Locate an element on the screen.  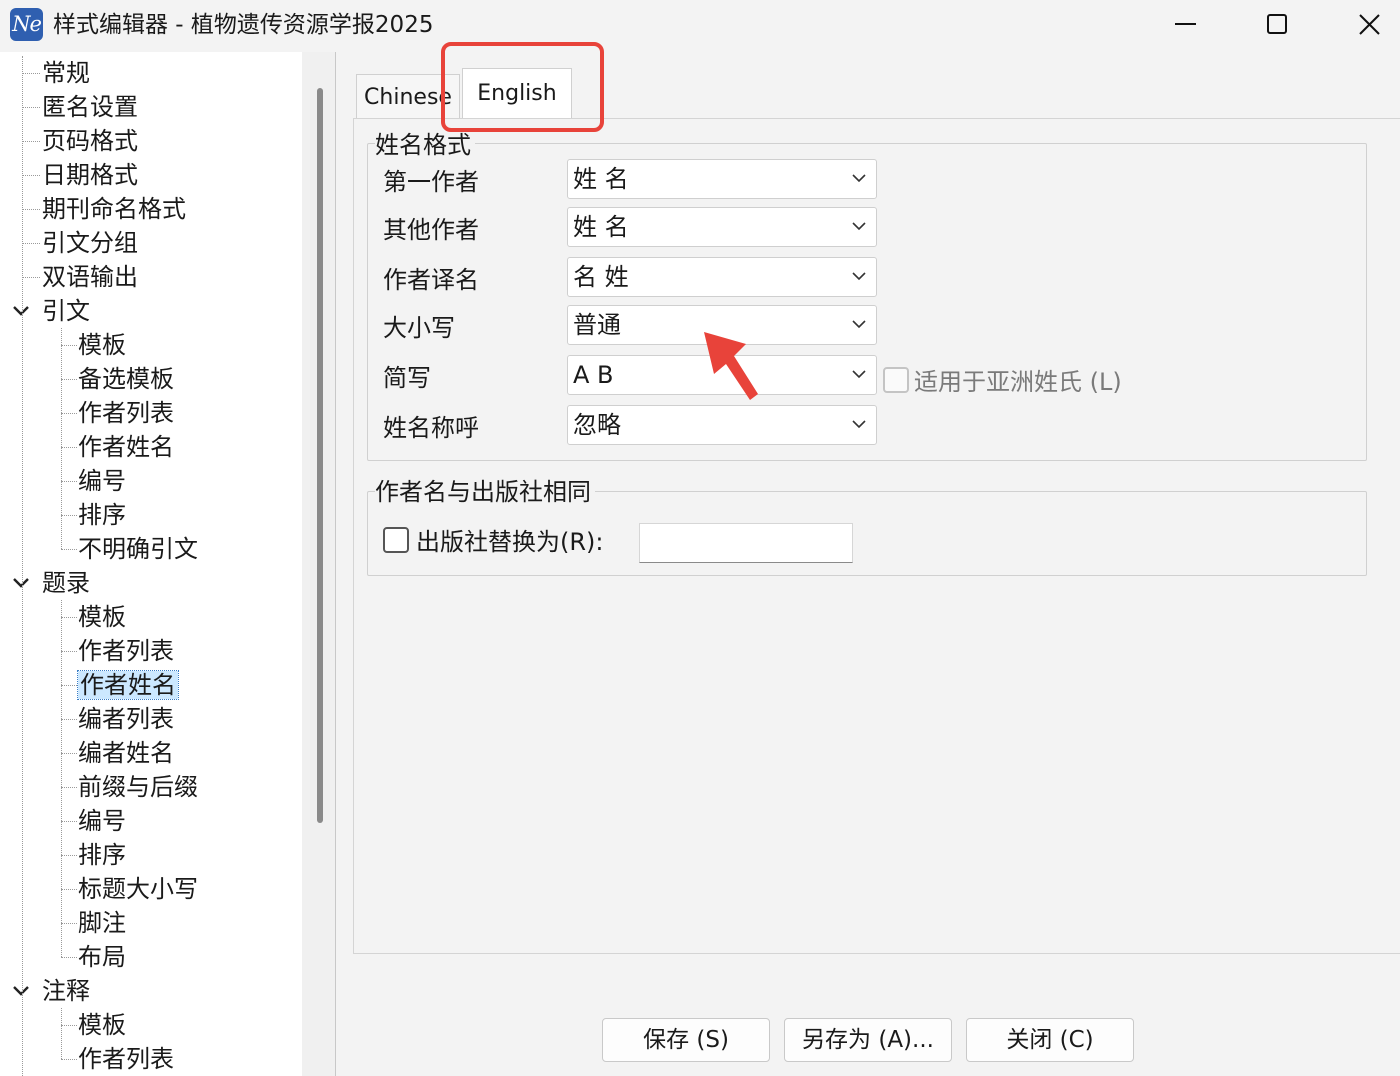
close-window-button is located at coordinates (1362, 25).